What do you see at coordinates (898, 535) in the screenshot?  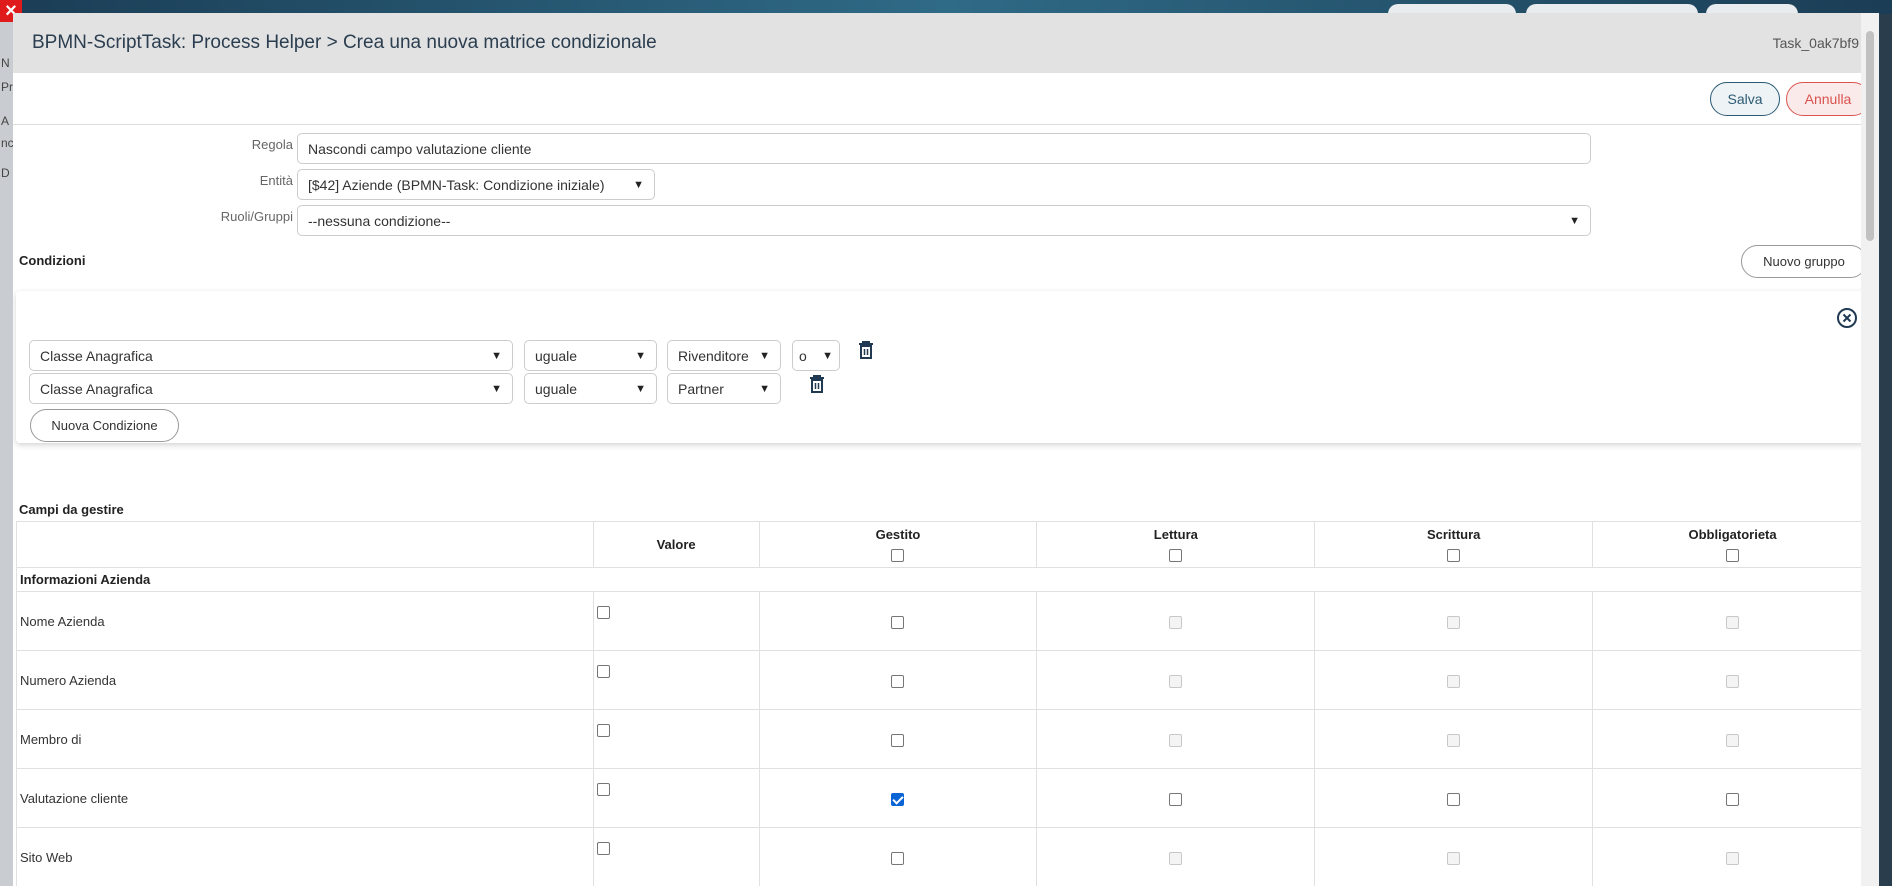 I see `header-managed-label: Gestito` at bounding box center [898, 535].